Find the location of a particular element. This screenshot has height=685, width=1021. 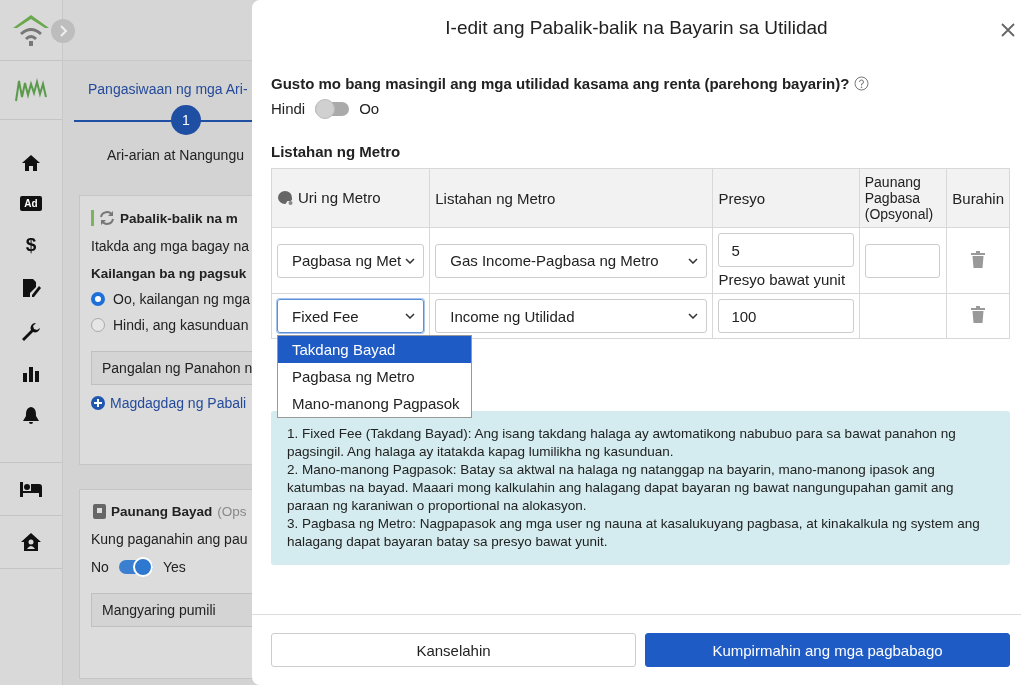

card-title: Pabalik-balik na m is located at coordinates (179, 218).